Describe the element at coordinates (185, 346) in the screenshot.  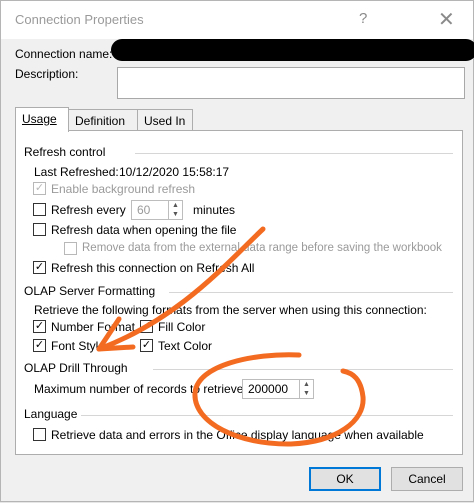
I see `text-color-label: Text Color` at that location.